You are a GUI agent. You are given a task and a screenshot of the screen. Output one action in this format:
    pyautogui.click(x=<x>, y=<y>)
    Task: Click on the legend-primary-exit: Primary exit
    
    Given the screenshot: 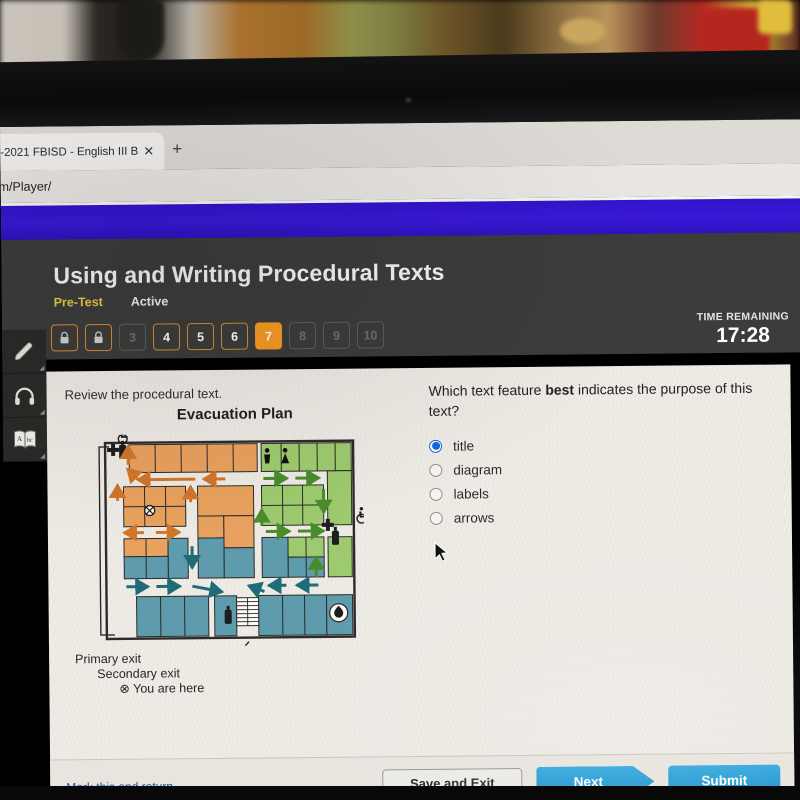 What is the action you would take?
    pyautogui.click(x=108, y=659)
    